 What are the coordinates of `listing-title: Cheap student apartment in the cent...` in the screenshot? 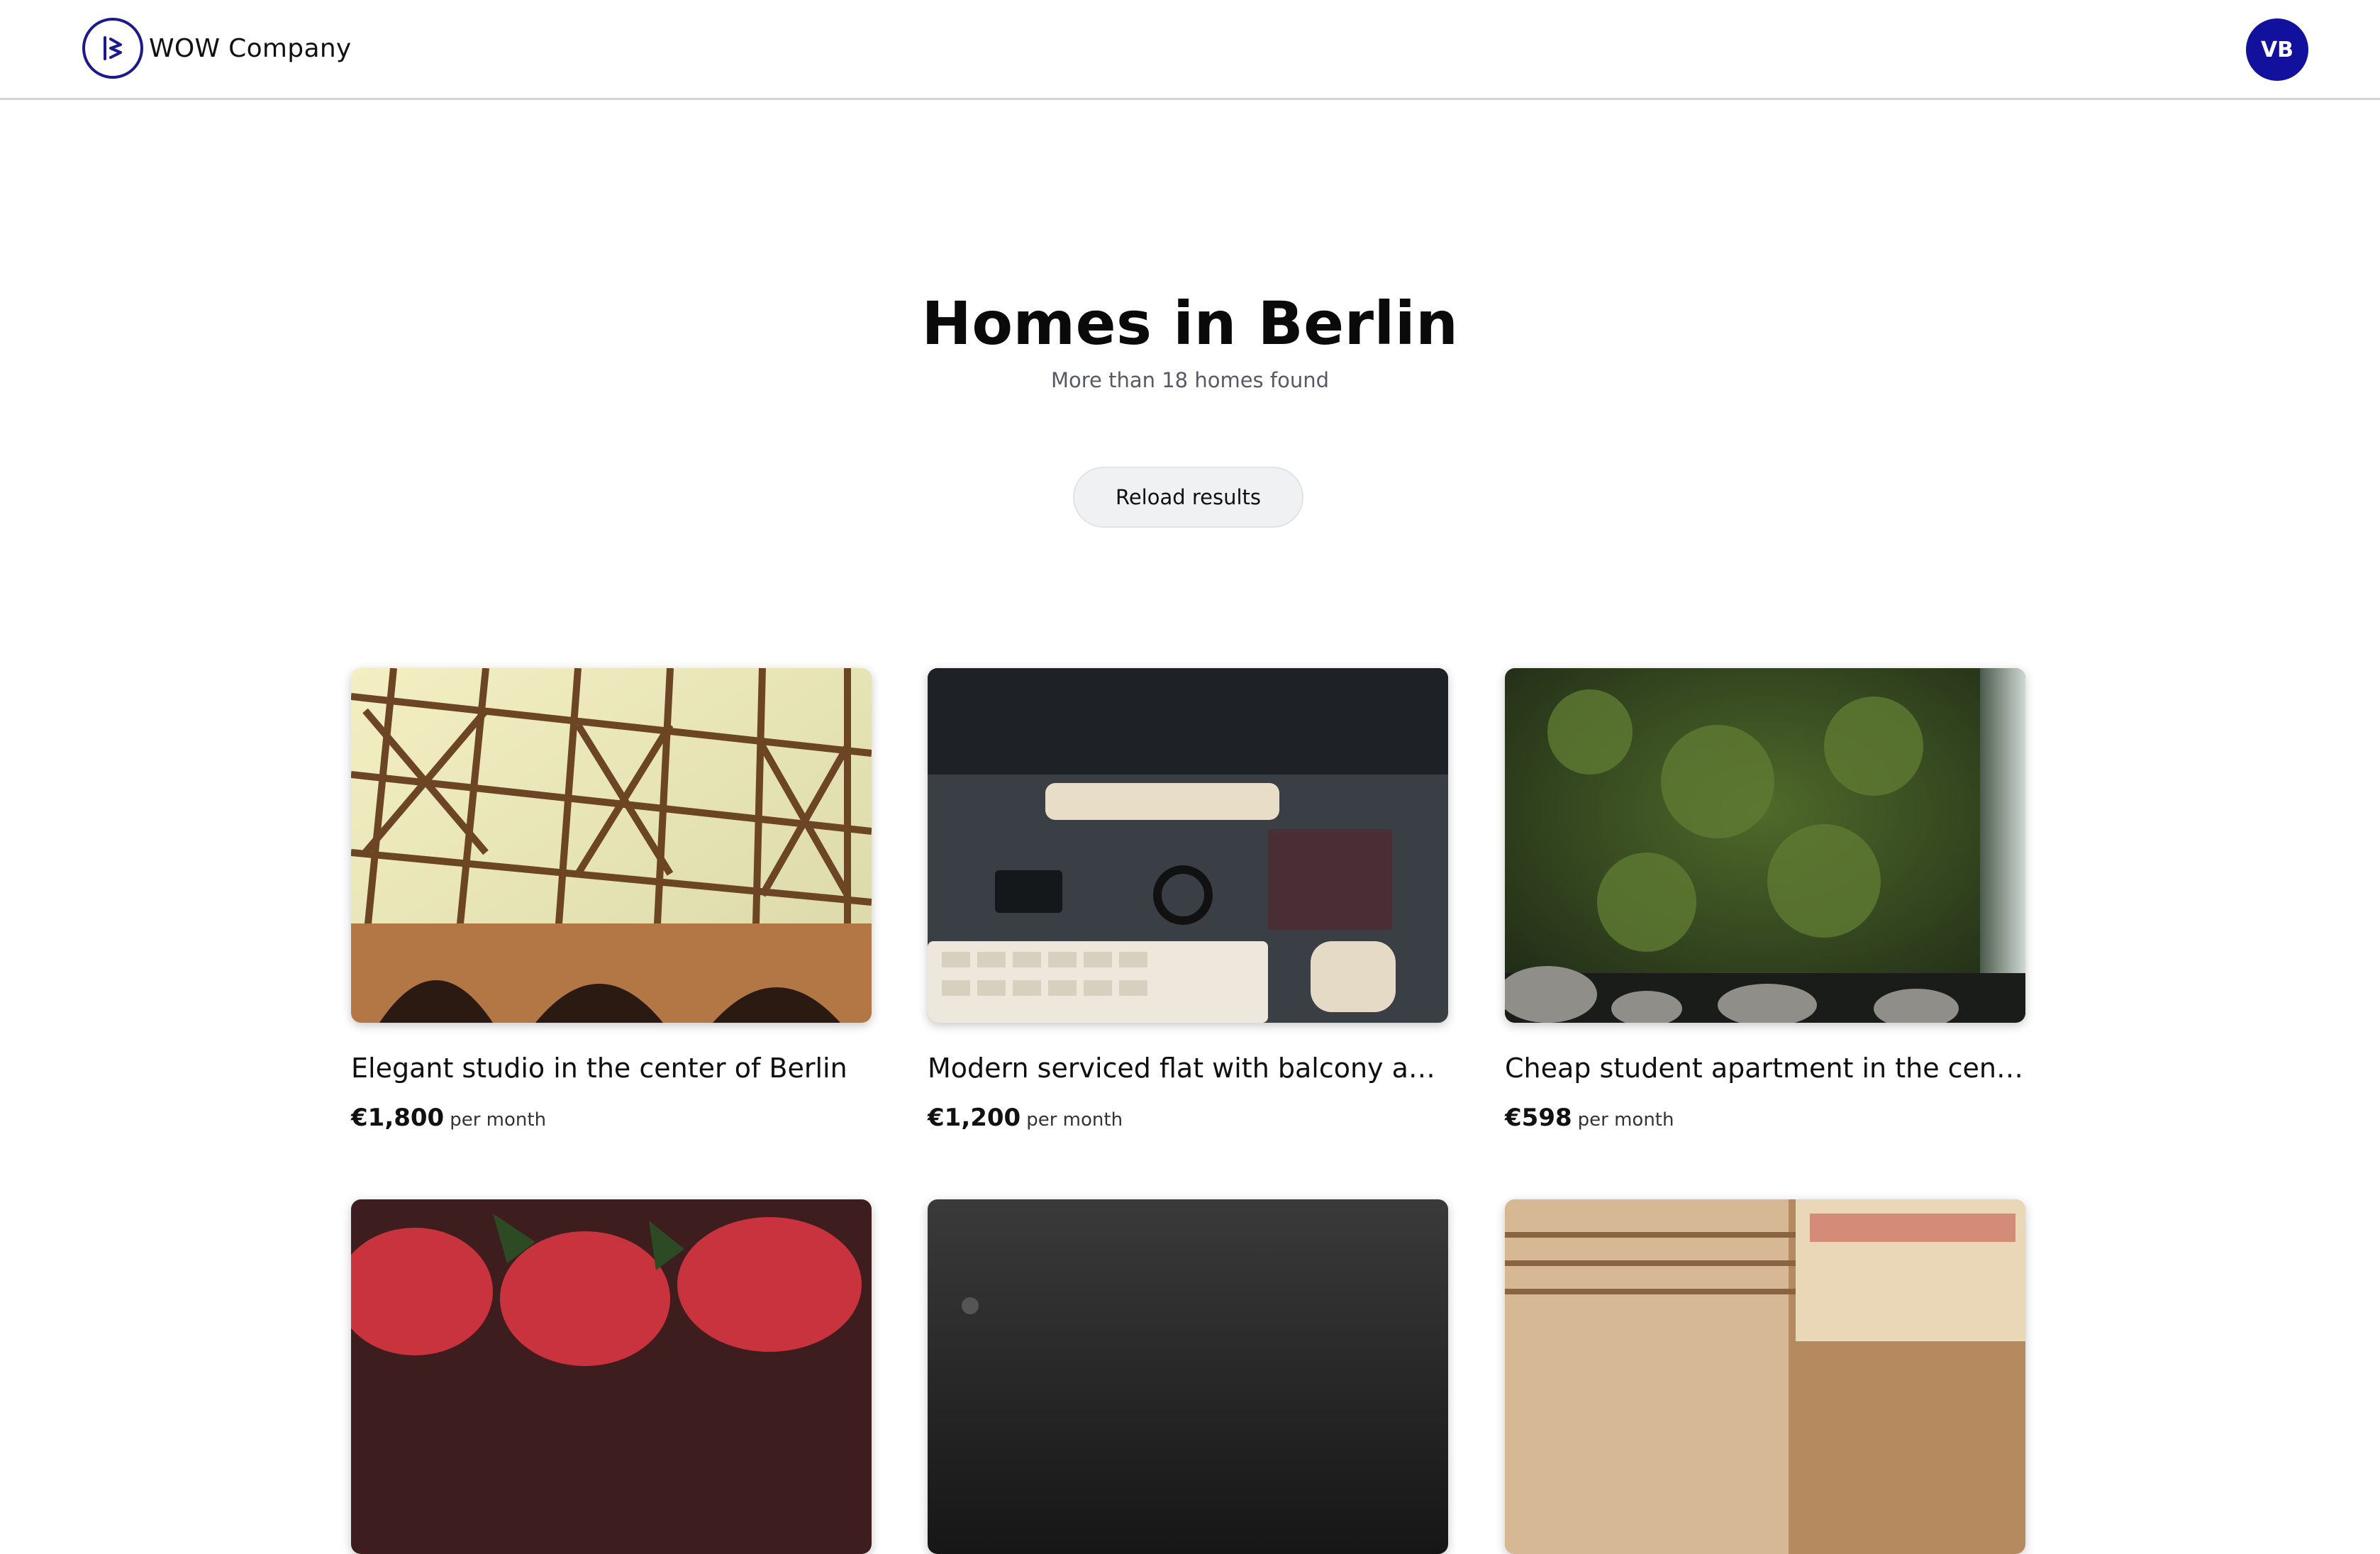 It's located at (1765, 1068).